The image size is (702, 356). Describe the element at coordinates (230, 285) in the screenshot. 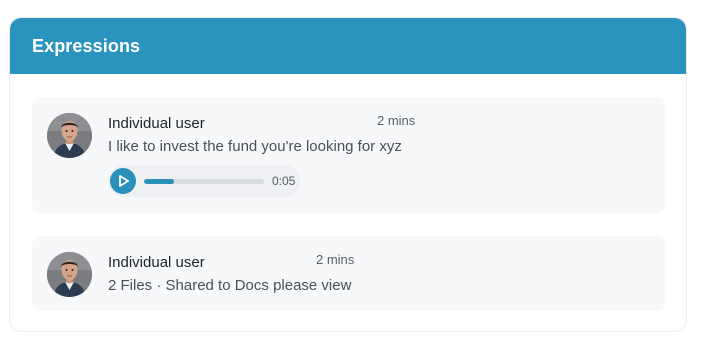

I see `message-text: 2 Files · Shared to Docs please view` at that location.